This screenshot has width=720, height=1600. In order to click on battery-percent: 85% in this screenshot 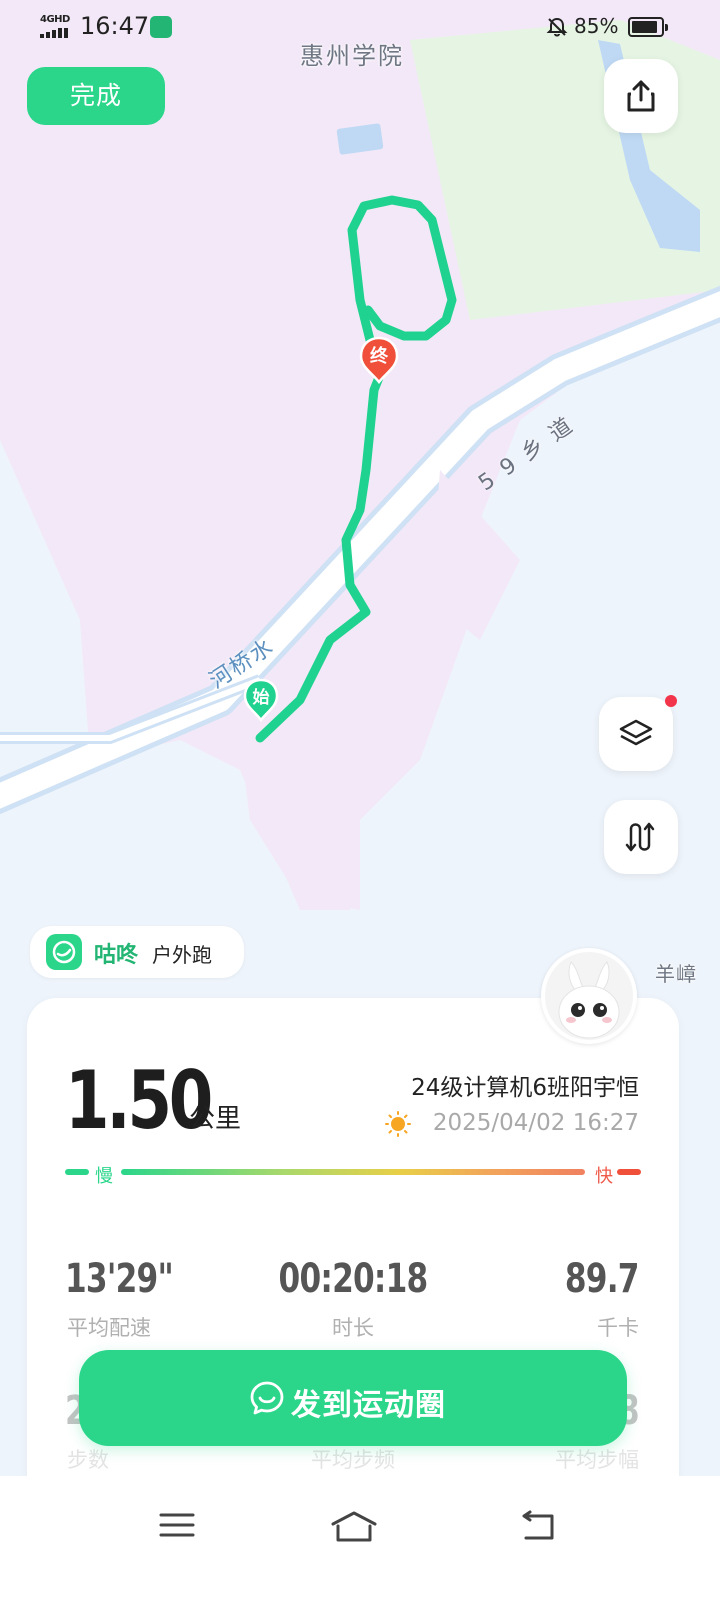, I will do `click(596, 26)`.